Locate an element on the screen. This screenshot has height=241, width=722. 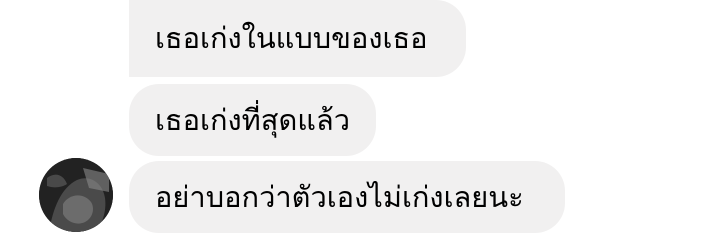
message-text: อย่าบอกว่าตัวเองไม่เก่งเลยนะ is located at coordinates (339, 196).